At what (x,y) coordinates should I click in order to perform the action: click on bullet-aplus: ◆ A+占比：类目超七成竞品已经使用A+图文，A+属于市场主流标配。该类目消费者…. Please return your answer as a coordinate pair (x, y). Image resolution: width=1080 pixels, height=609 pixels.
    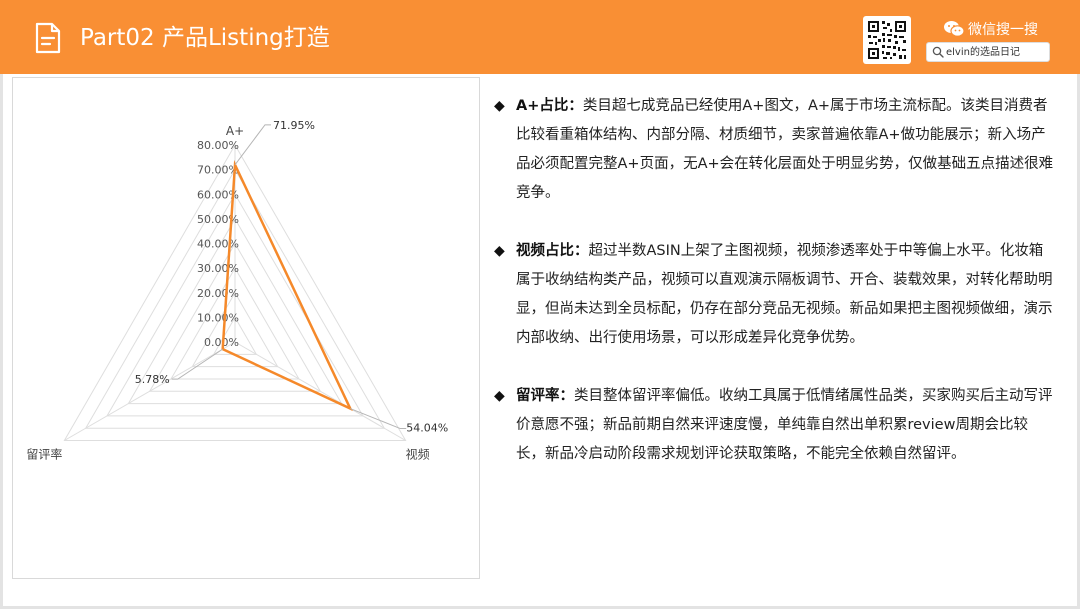
    Looking at the image, I should click on (774, 150).